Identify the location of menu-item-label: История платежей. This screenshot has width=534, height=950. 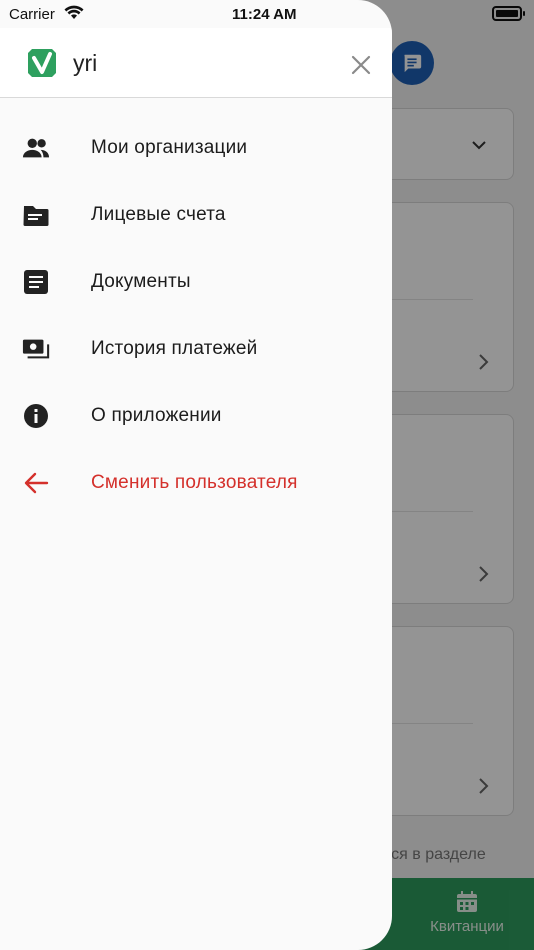
(174, 348).